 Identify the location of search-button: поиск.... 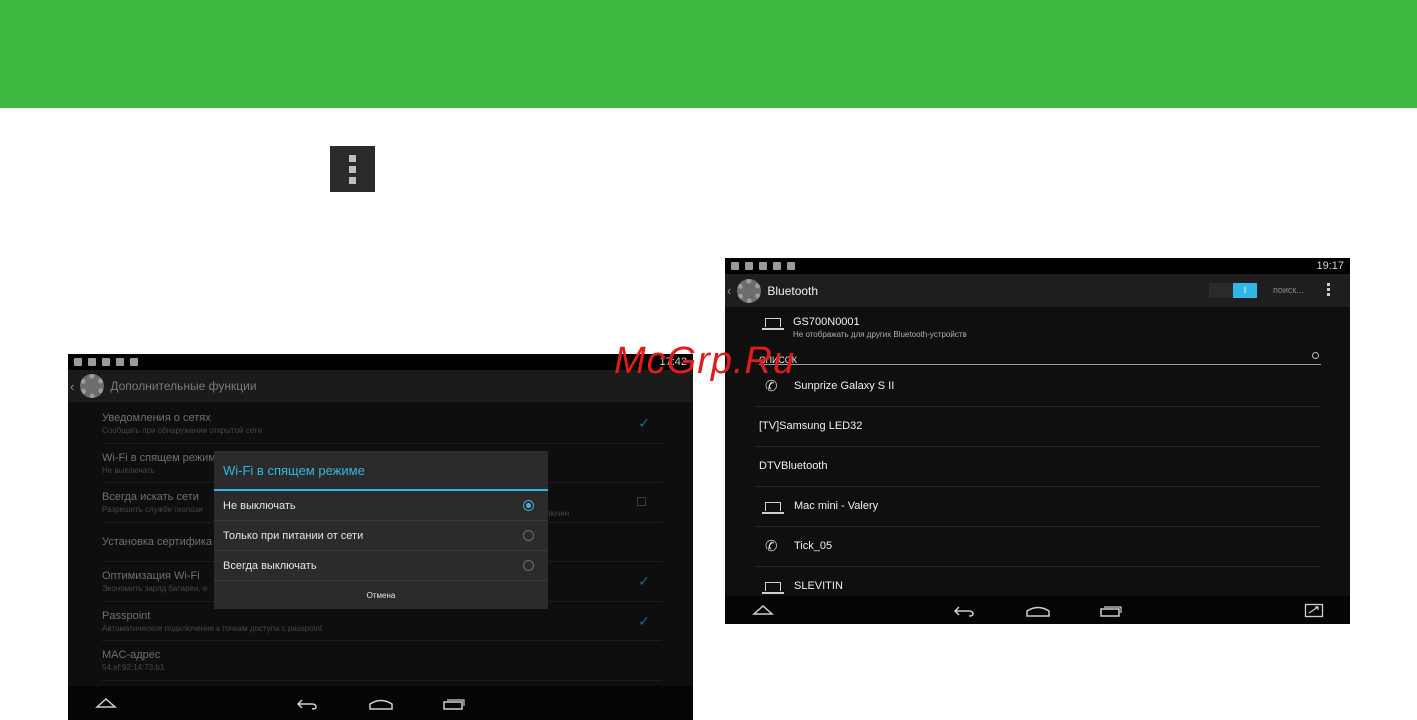
(1288, 290).